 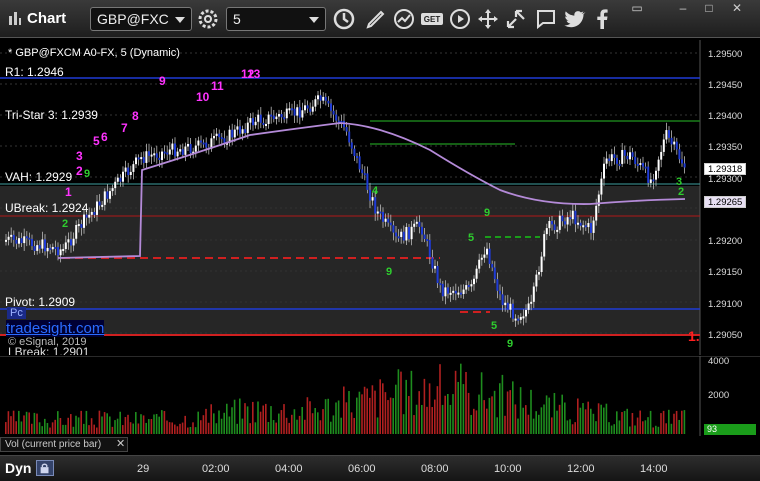 What do you see at coordinates (683, 9) in the screenshot?
I see `minimize-button: –` at bounding box center [683, 9].